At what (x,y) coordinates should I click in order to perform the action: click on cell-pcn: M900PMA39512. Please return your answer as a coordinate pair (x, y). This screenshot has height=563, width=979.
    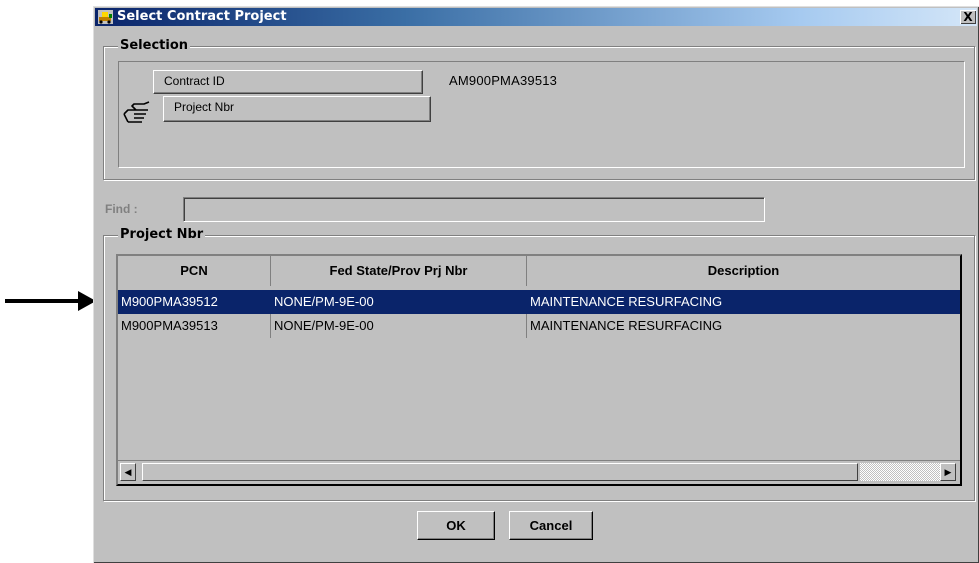
    Looking at the image, I should click on (169, 301).